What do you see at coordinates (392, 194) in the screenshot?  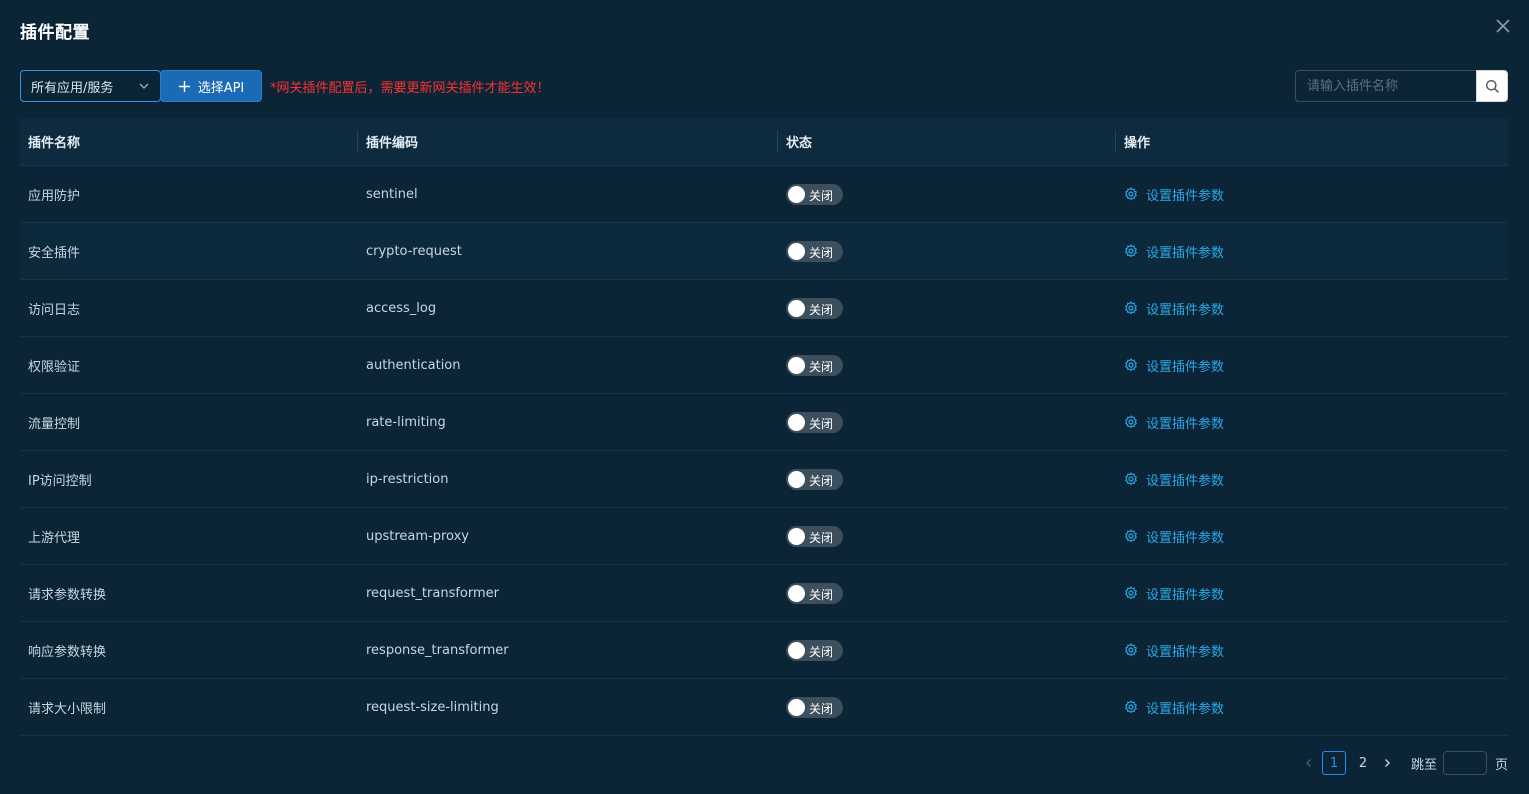 I see `plugin-code-cell: sentinel` at bounding box center [392, 194].